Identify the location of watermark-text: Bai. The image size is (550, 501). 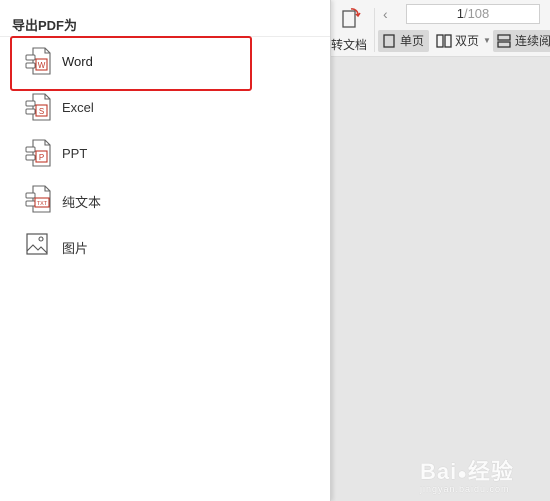
(439, 471).